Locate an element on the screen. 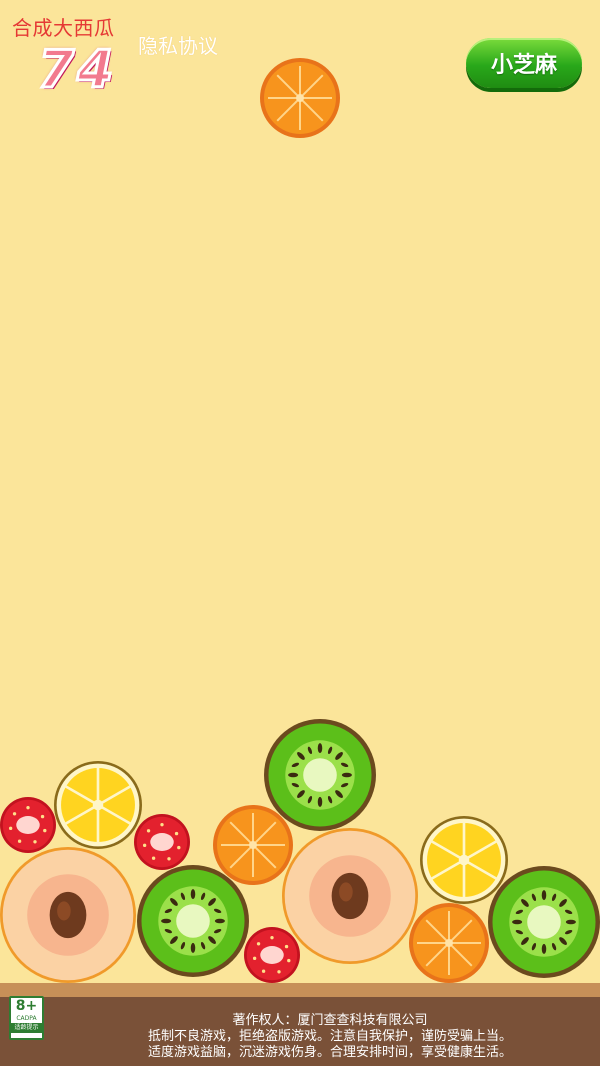 The image size is (600, 1066). age-rating-label: 适龄提示 is located at coordinates (26, 1028).